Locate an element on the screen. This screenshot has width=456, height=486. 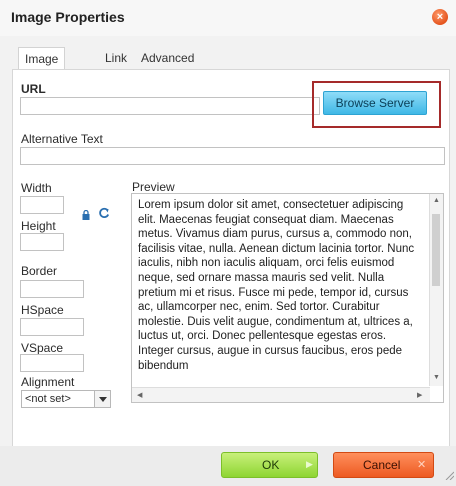
url-label: URL is located at coordinates (33, 89).